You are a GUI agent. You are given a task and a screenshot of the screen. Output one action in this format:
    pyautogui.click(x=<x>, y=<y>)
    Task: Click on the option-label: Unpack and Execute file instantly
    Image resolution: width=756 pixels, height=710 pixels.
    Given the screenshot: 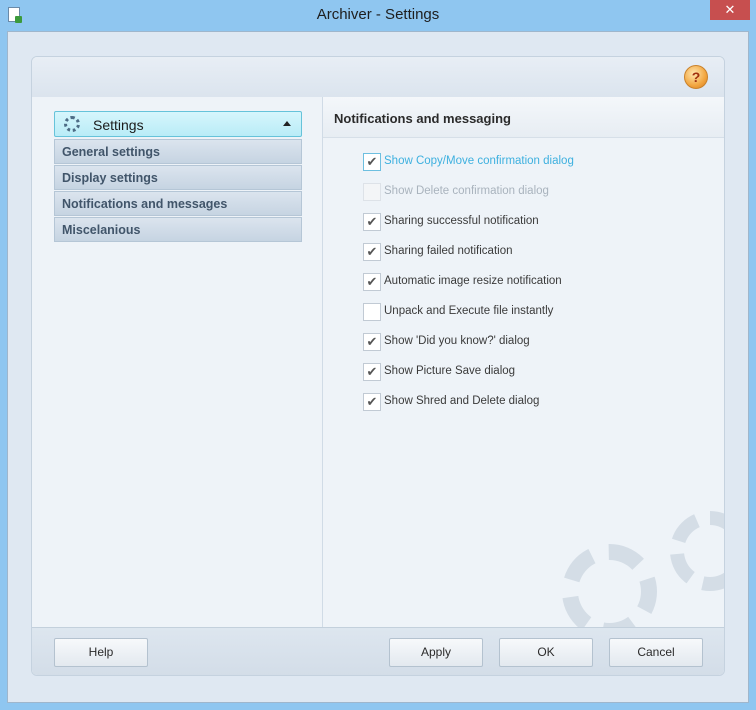 What is the action you would take?
    pyautogui.click(x=469, y=311)
    